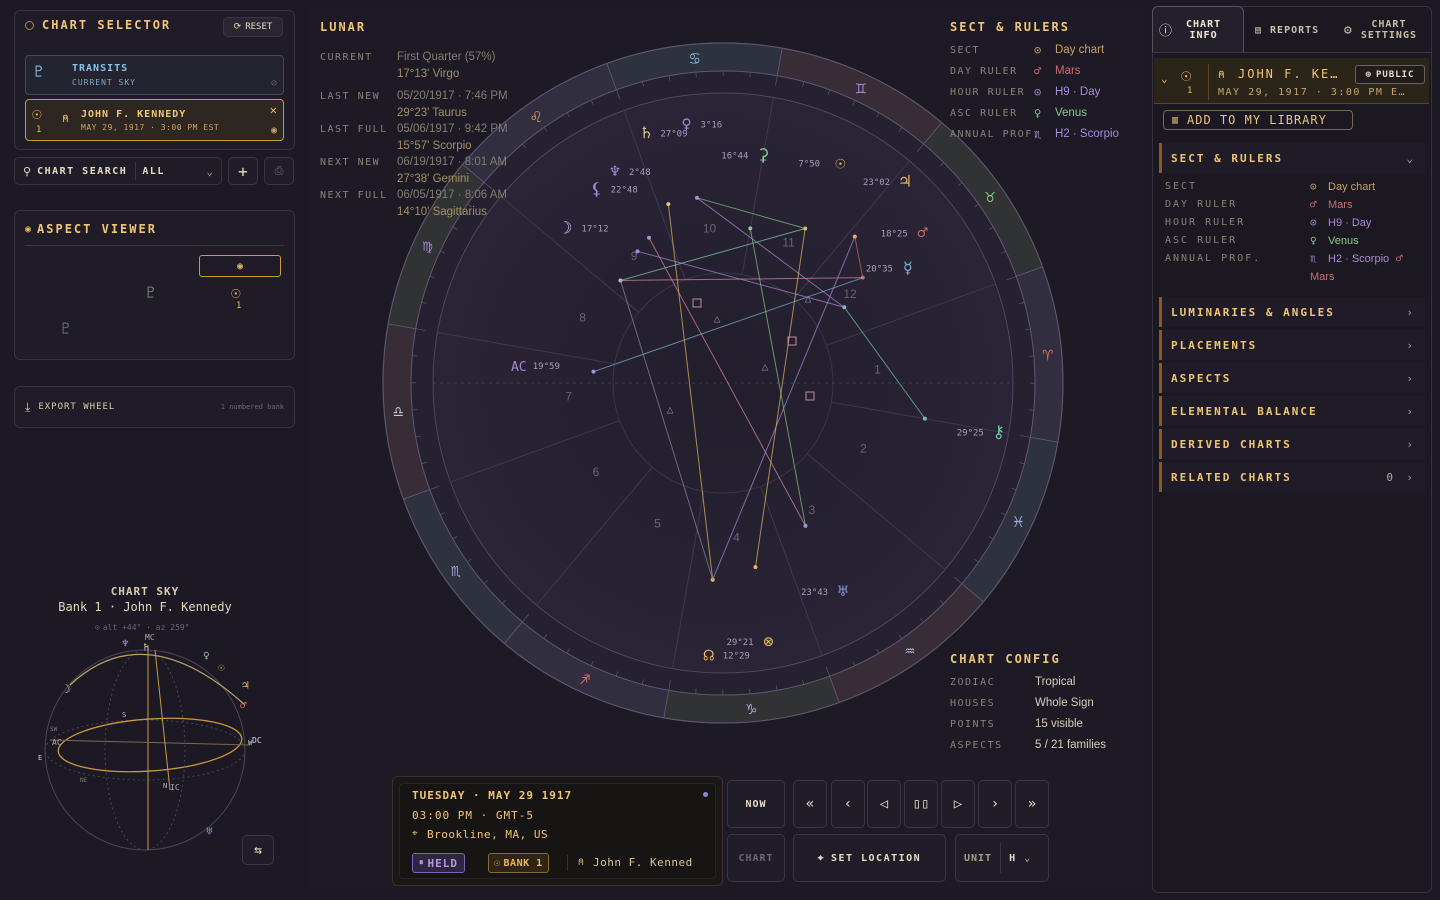  Describe the element at coordinates (243, 705) in the screenshot. I see `sky-mars-glyph: ♂` at that location.